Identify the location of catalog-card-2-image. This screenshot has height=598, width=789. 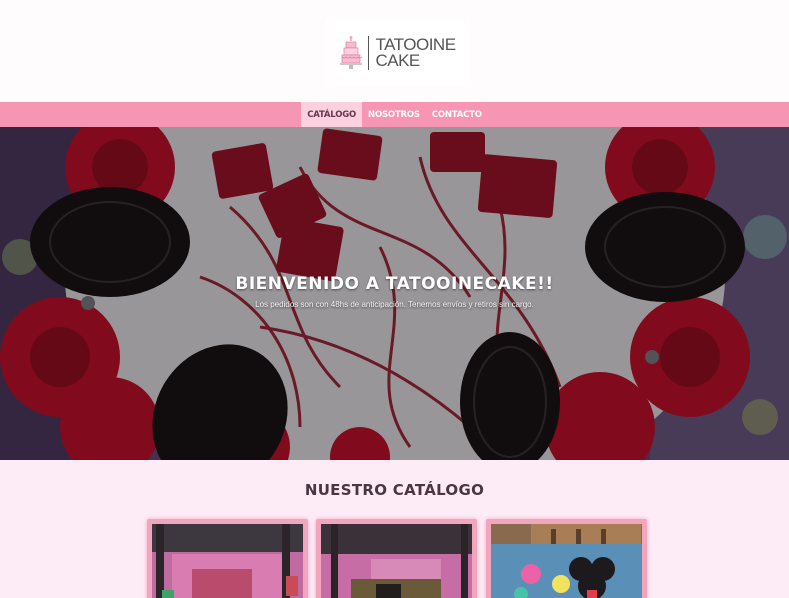
(396, 561).